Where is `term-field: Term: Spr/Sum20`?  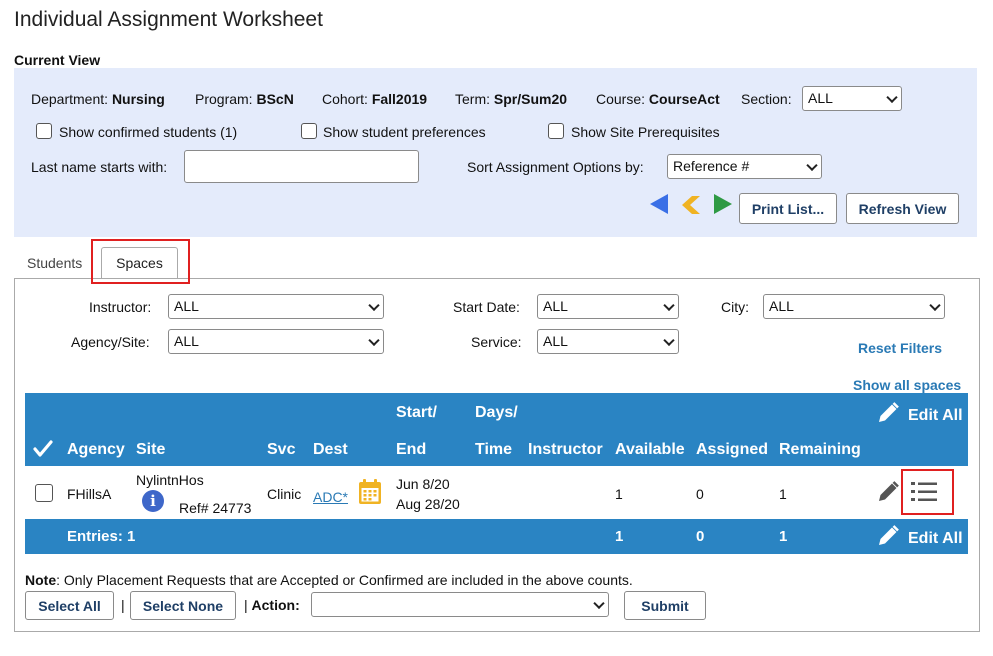 term-field: Term: Spr/Sum20 is located at coordinates (511, 99).